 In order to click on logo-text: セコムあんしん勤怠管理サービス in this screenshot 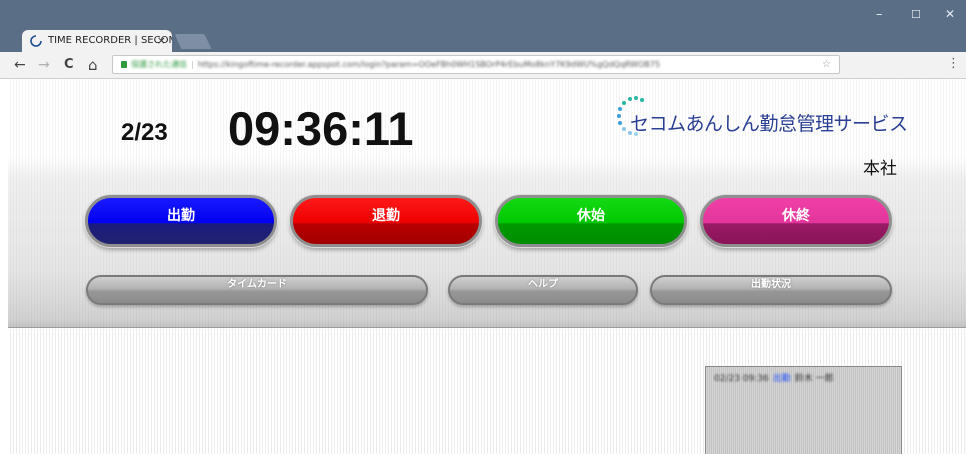, I will do `click(769, 124)`.